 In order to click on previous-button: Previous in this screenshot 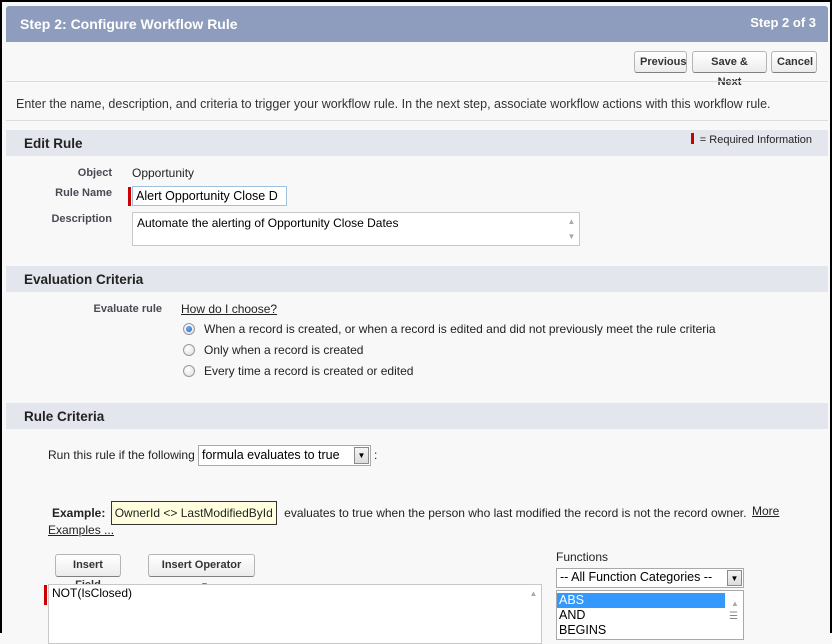, I will do `click(660, 62)`.